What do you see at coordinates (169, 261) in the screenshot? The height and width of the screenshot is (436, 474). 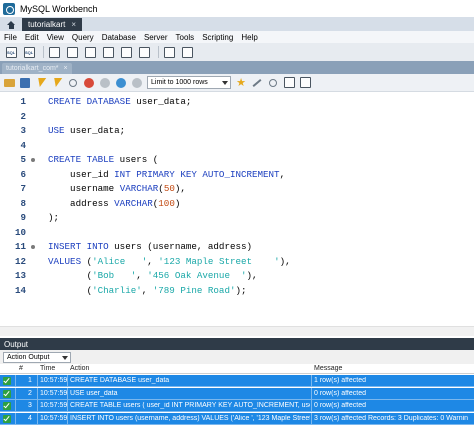 I see `code-text: VALUES ('Alice ', '123 Maple Street '),` at bounding box center [169, 261].